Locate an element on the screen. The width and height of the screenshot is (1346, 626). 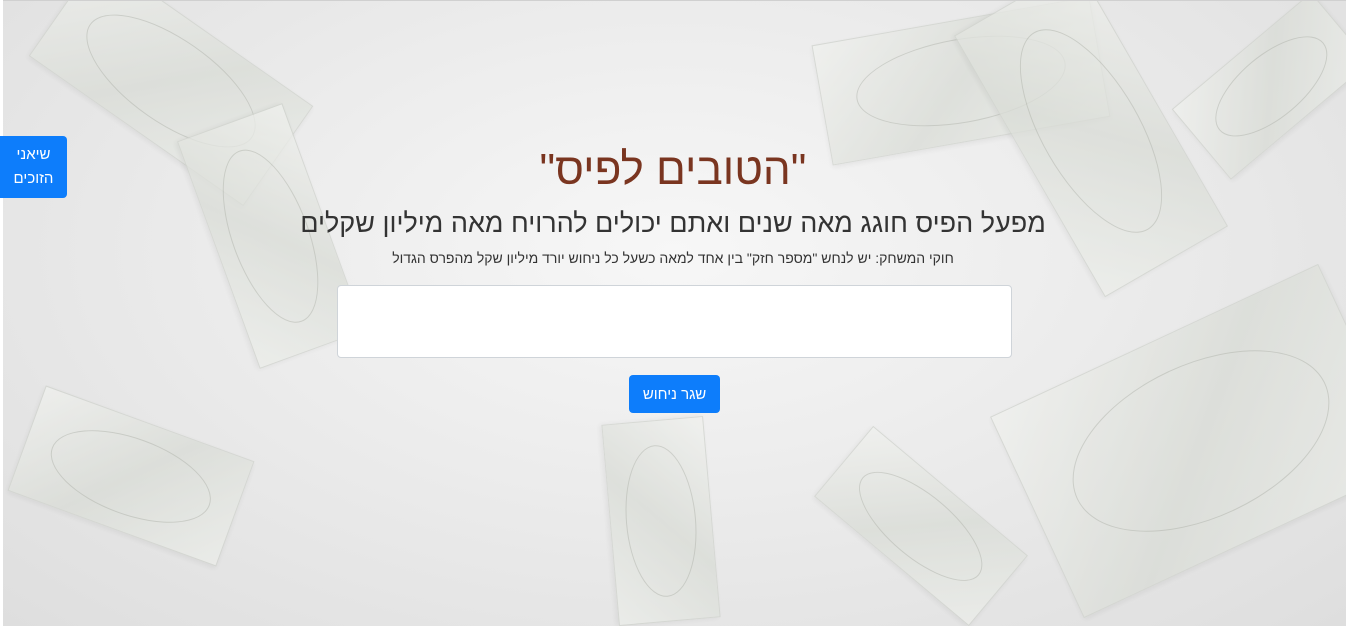
guess-input is located at coordinates (674, 321).